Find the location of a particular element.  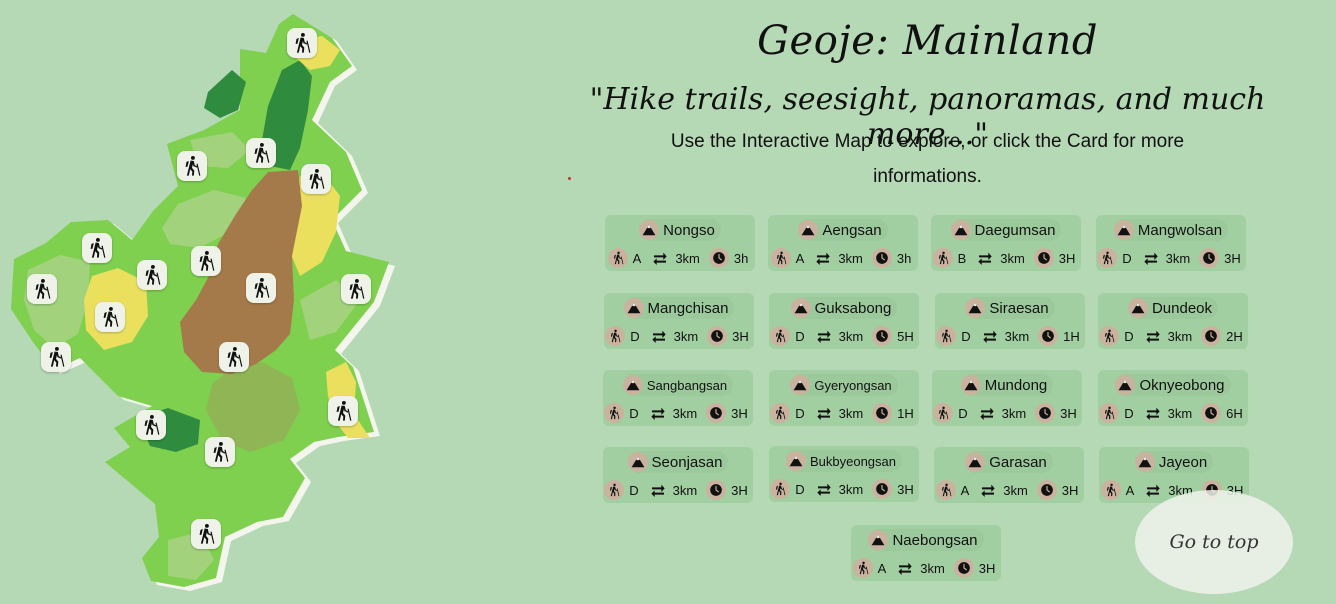

trail-card: Oknyeobong D 3km 6H is located at coordinates (1173, 398).